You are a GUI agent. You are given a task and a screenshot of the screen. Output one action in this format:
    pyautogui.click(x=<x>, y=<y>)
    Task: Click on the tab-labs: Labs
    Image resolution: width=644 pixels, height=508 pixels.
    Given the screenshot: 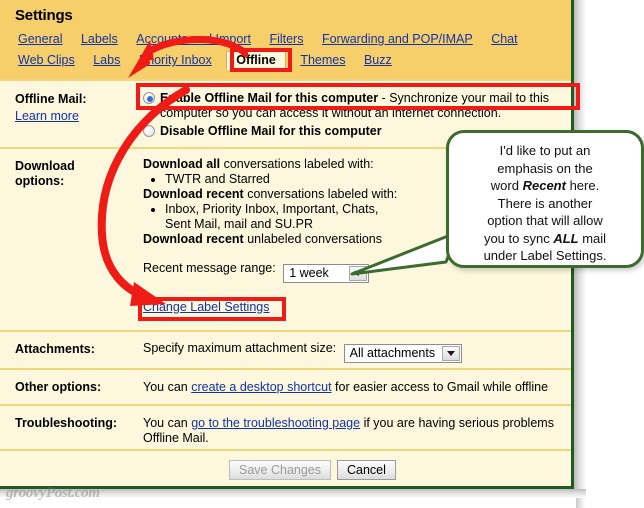 What is the action you would take?
    pyautogui.click(x=106, y=60)
    